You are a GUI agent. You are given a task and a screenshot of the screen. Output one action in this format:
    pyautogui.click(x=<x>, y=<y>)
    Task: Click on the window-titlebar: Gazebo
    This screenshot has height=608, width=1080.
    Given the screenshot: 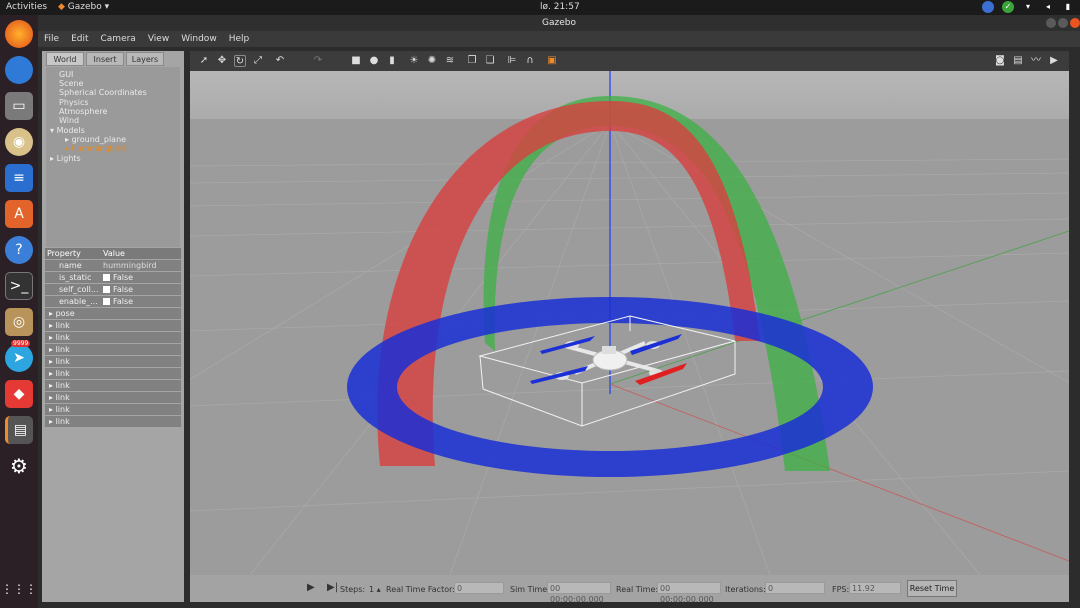 What is the action you would take?
    pyautogui.click(x=559, y=23)
    